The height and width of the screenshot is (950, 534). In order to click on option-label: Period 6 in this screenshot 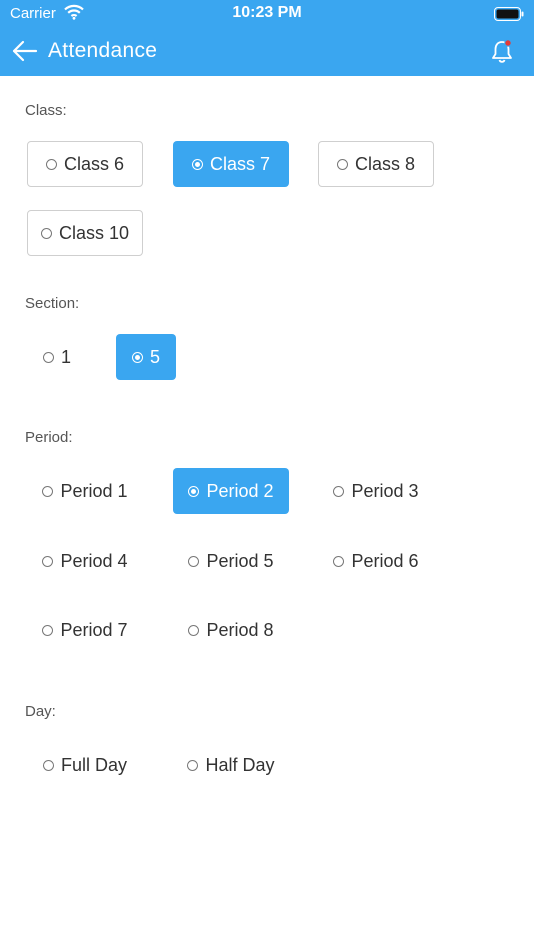, I will do `click(385, 560)`.